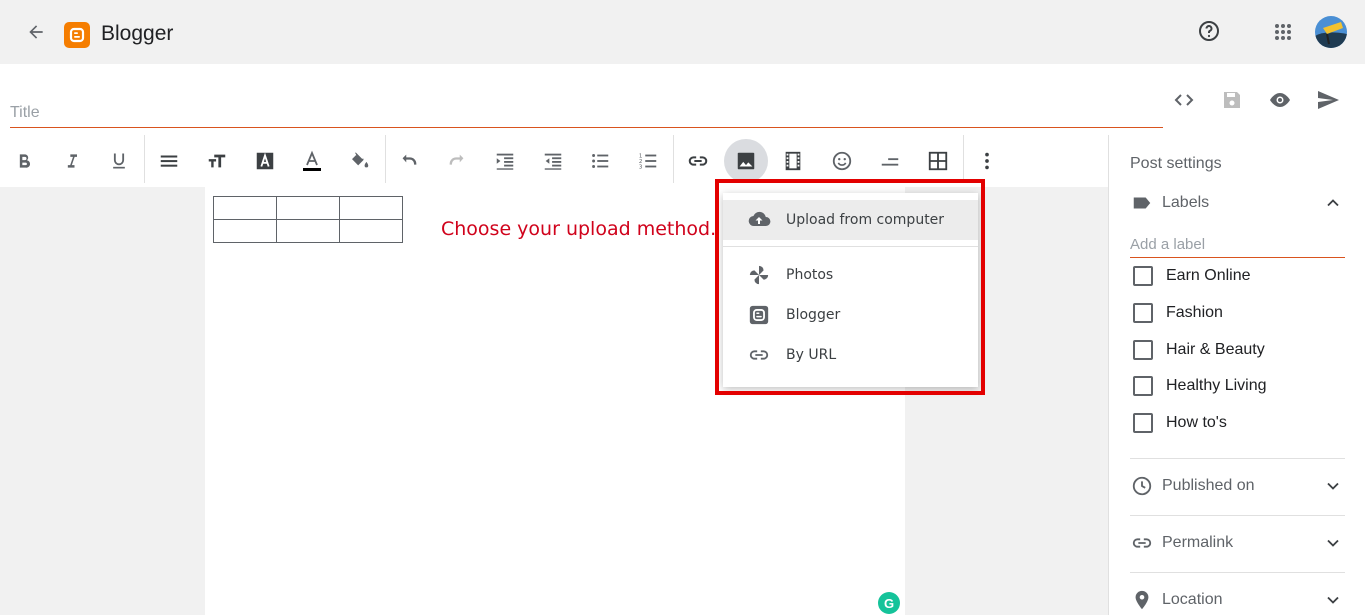 The image size is (1365, 615). What do you see at coordinates (842, 161) in the screenshot?
I see `emoji-icon` at bounding box center [842, 161].